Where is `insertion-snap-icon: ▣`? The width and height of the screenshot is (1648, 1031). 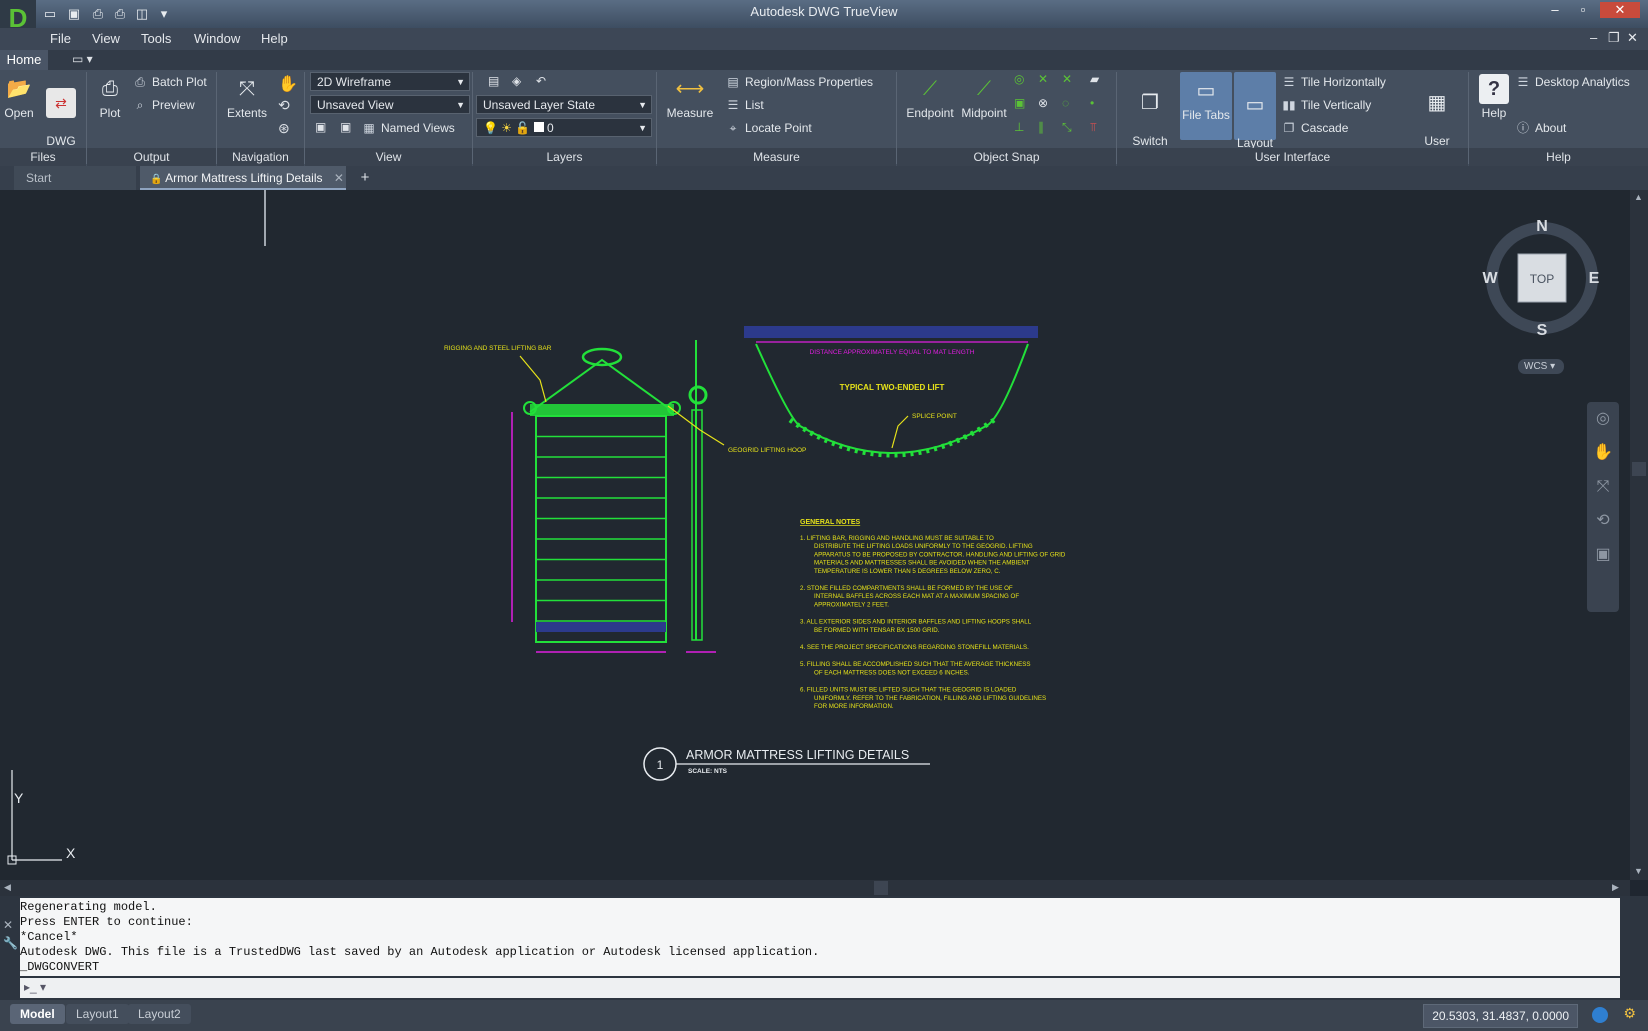
insertion-snap-icon: ▣ is located at coordinates (1019, 103).